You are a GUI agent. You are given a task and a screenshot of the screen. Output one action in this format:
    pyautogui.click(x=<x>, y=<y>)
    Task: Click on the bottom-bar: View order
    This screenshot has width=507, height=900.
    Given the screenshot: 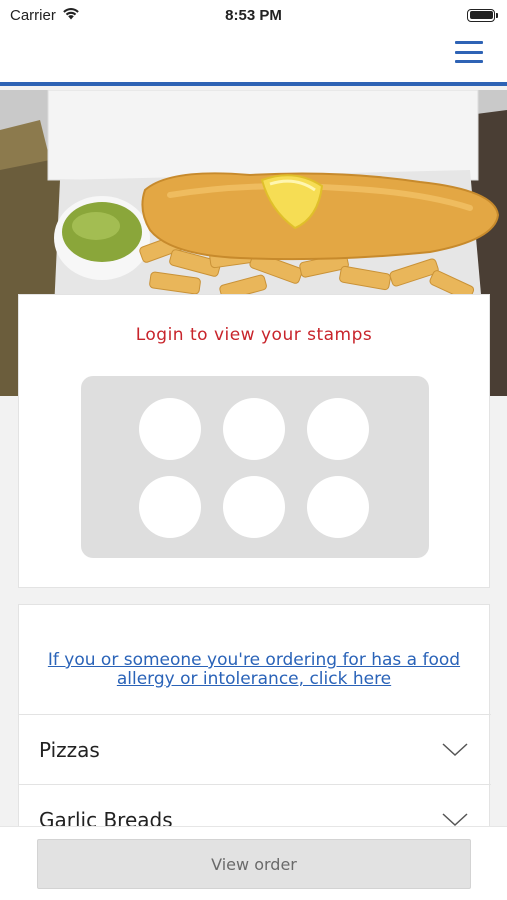 What is the action you would take?
    pyautogui.click(x=253, y=863)
    